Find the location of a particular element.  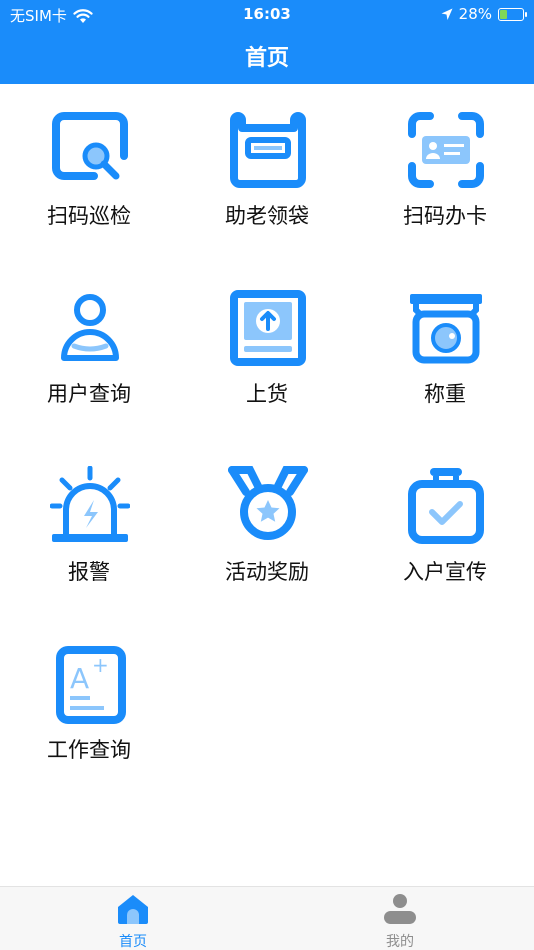

status-bar: 无SIM卡 16:03 28% is located at coordinates (267, 14).